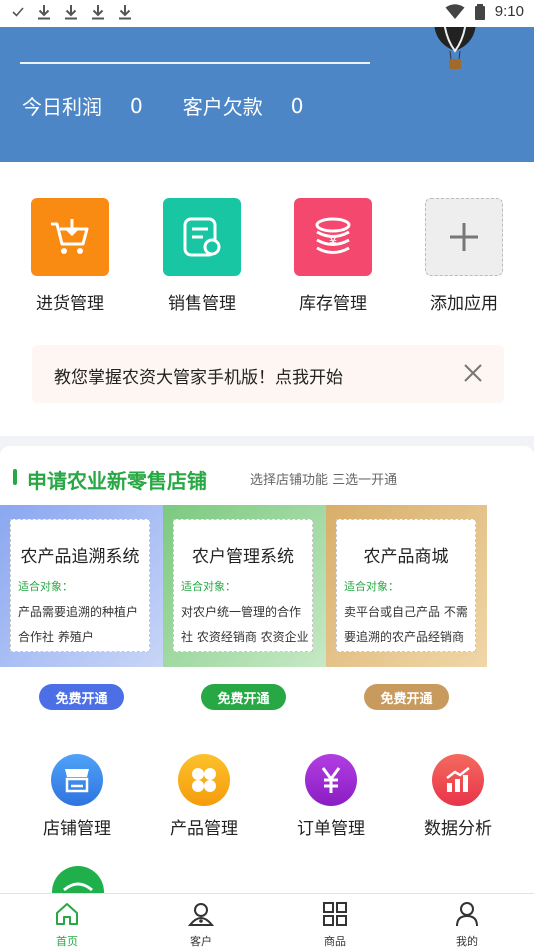 The image size is (534, 949). What do you see at coordinates (245, 625) in the screenshot?
I see `plan-description: 对农户统一管理的合作 社 农资经销商 农资企业` at bounding box center [245, 625].